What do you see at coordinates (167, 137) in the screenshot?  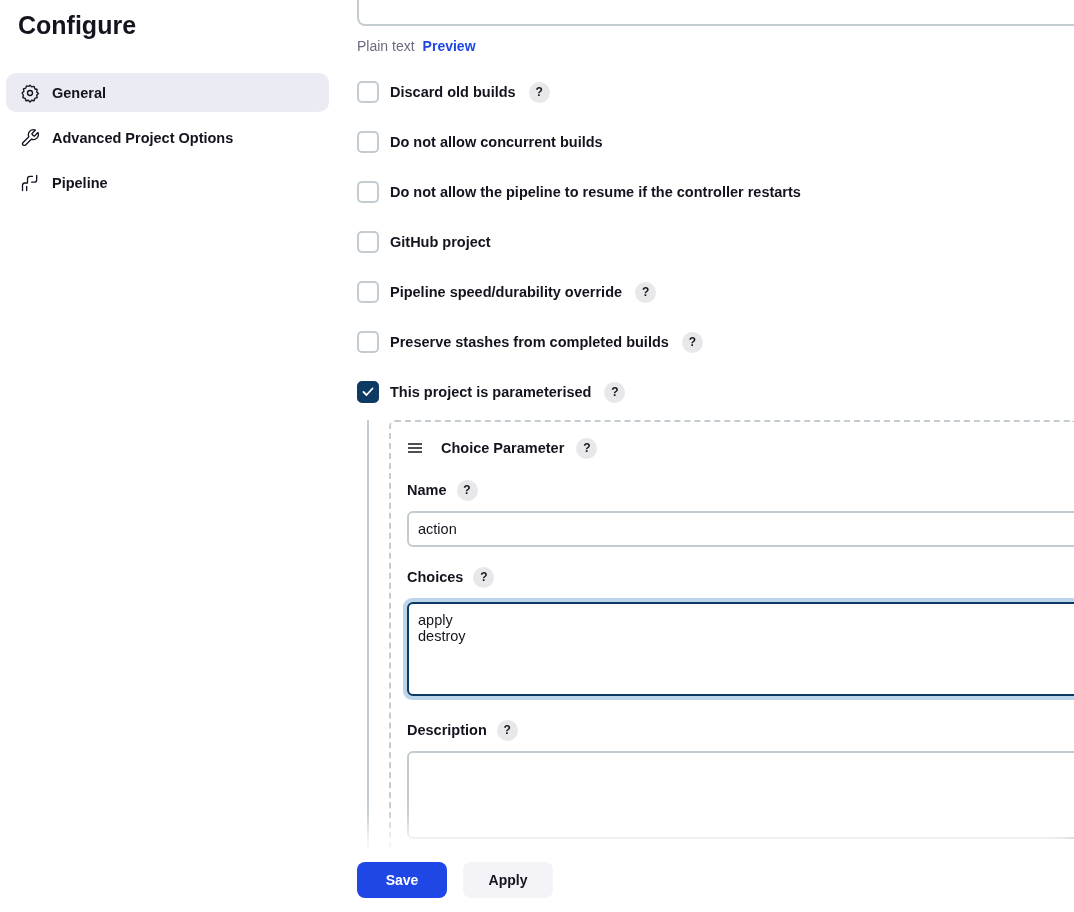 I see `sidebar-item: Advanced Project Options` at bounding box center [167, 137].